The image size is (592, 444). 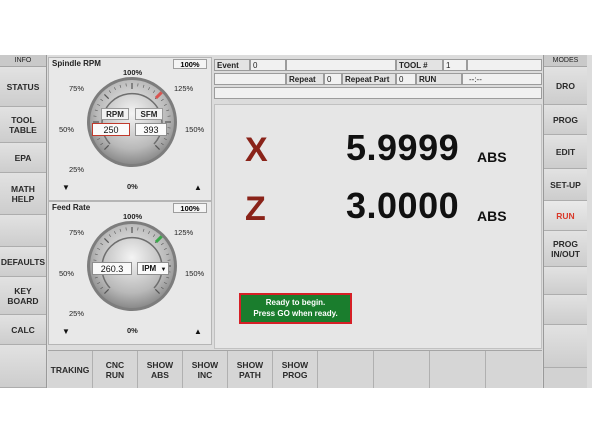 I want to click on show-path-button: SHOW PATH, so click(x=250, y=369).